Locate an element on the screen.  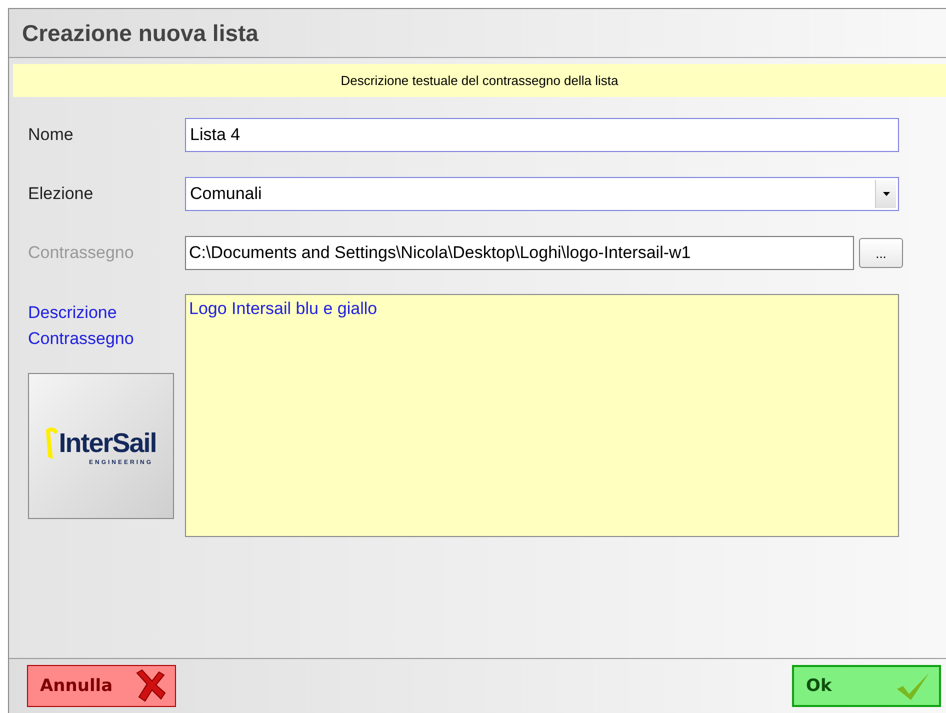
logo-name: InterSail is located at coordinates (107, 443).